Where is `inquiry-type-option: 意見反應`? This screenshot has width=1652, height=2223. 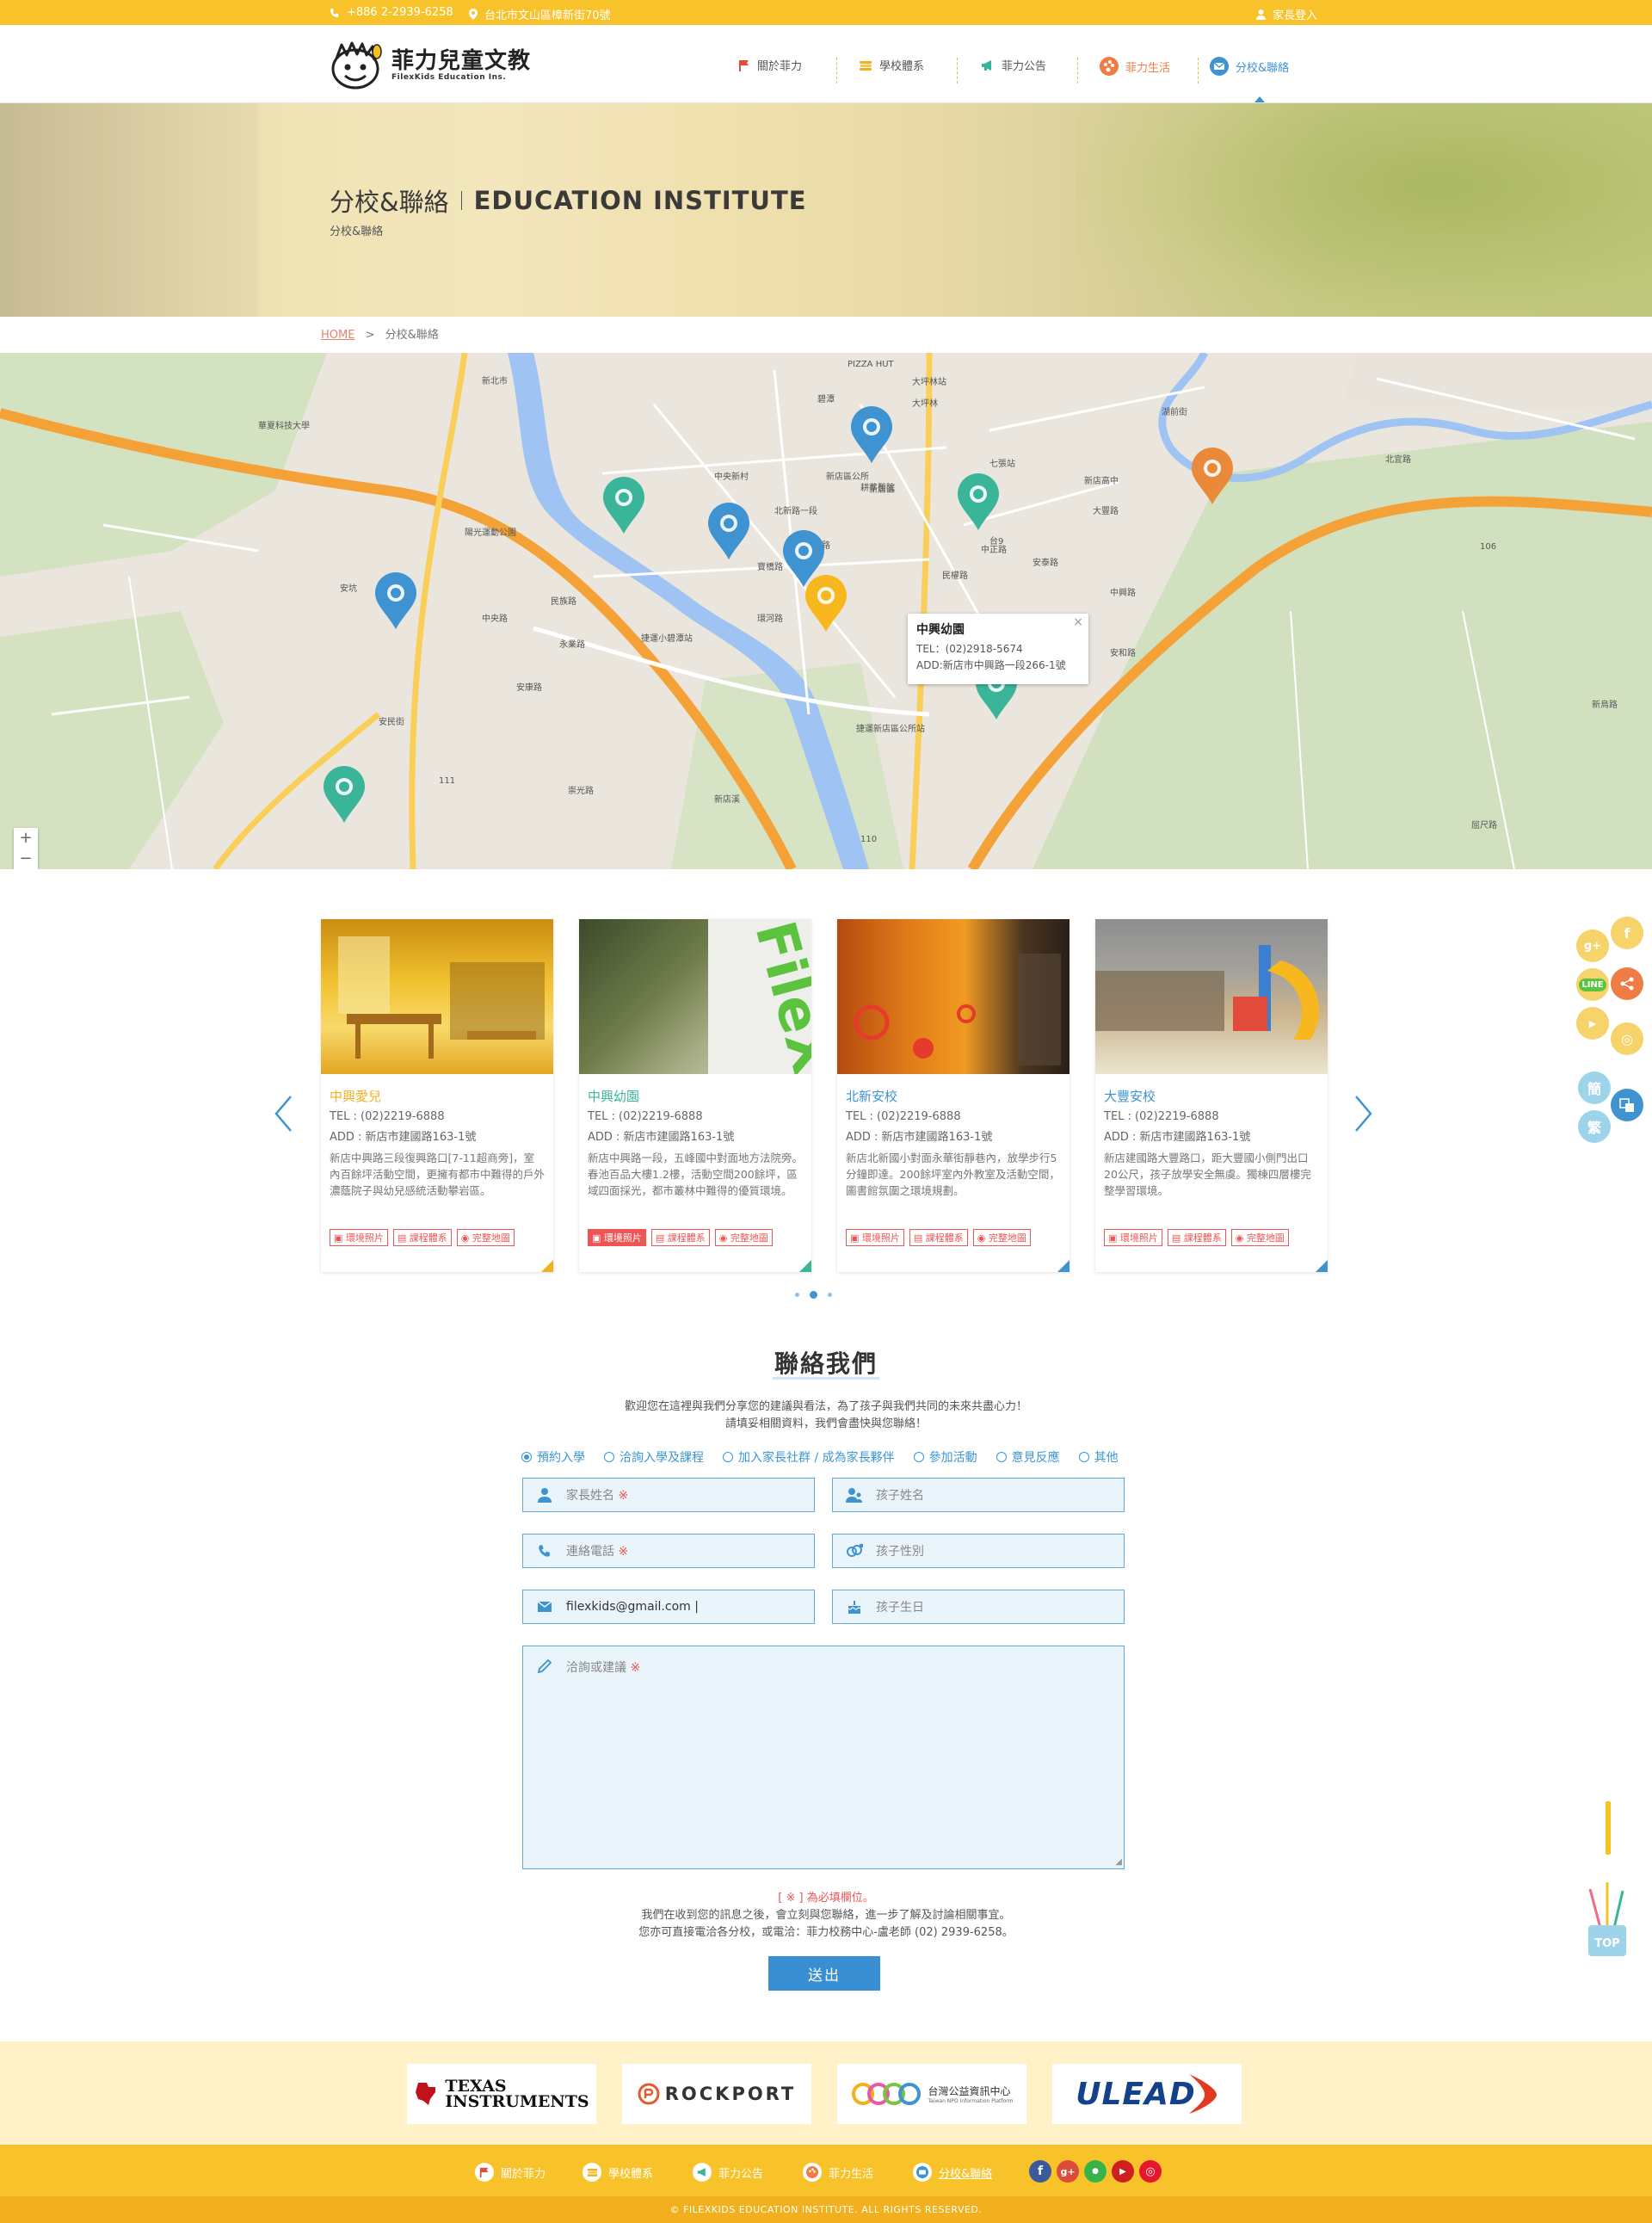 inquiry-type-option: 意見反應 is located at coordinates (1028, 1457).